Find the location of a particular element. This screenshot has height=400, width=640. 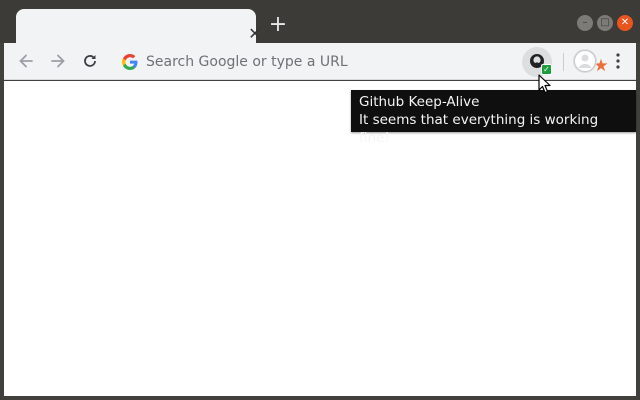

forward-button is located at coordinates (58, 61).